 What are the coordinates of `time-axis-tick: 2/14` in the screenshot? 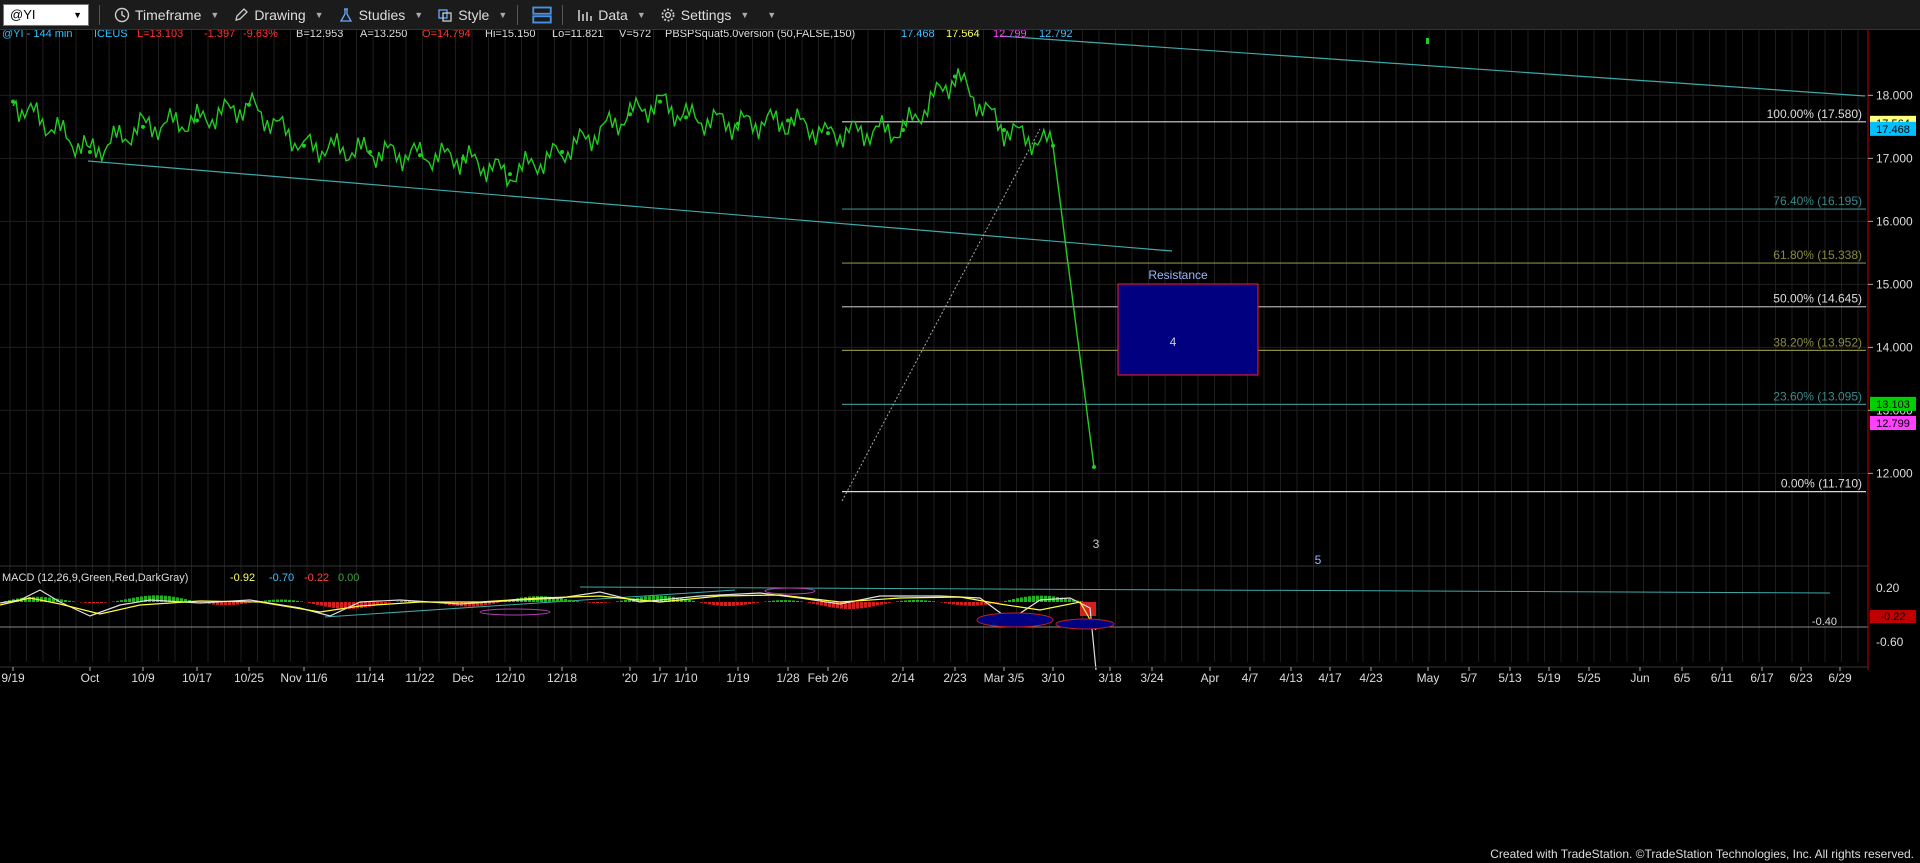 It's located at (903, 678).